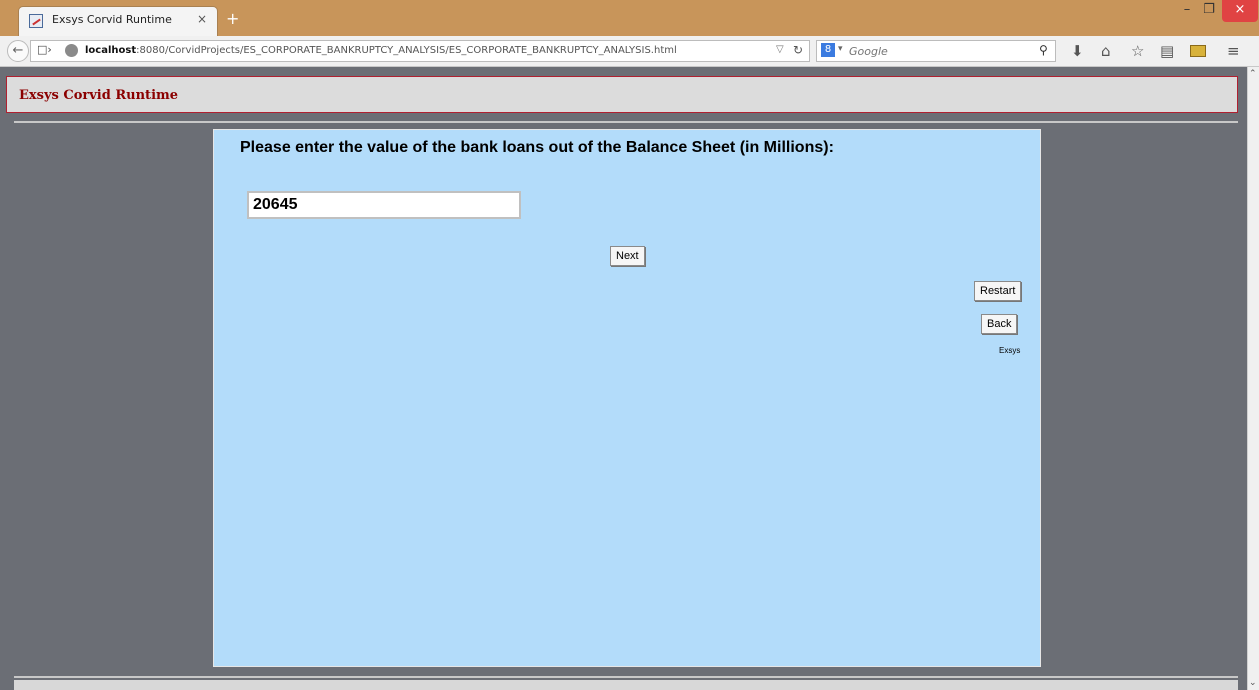 This screenshot has height=690, width=1259. Describe the element at coordinates (1106, 51) in the screenshot. I see `home-icon: ⌂` at that location.